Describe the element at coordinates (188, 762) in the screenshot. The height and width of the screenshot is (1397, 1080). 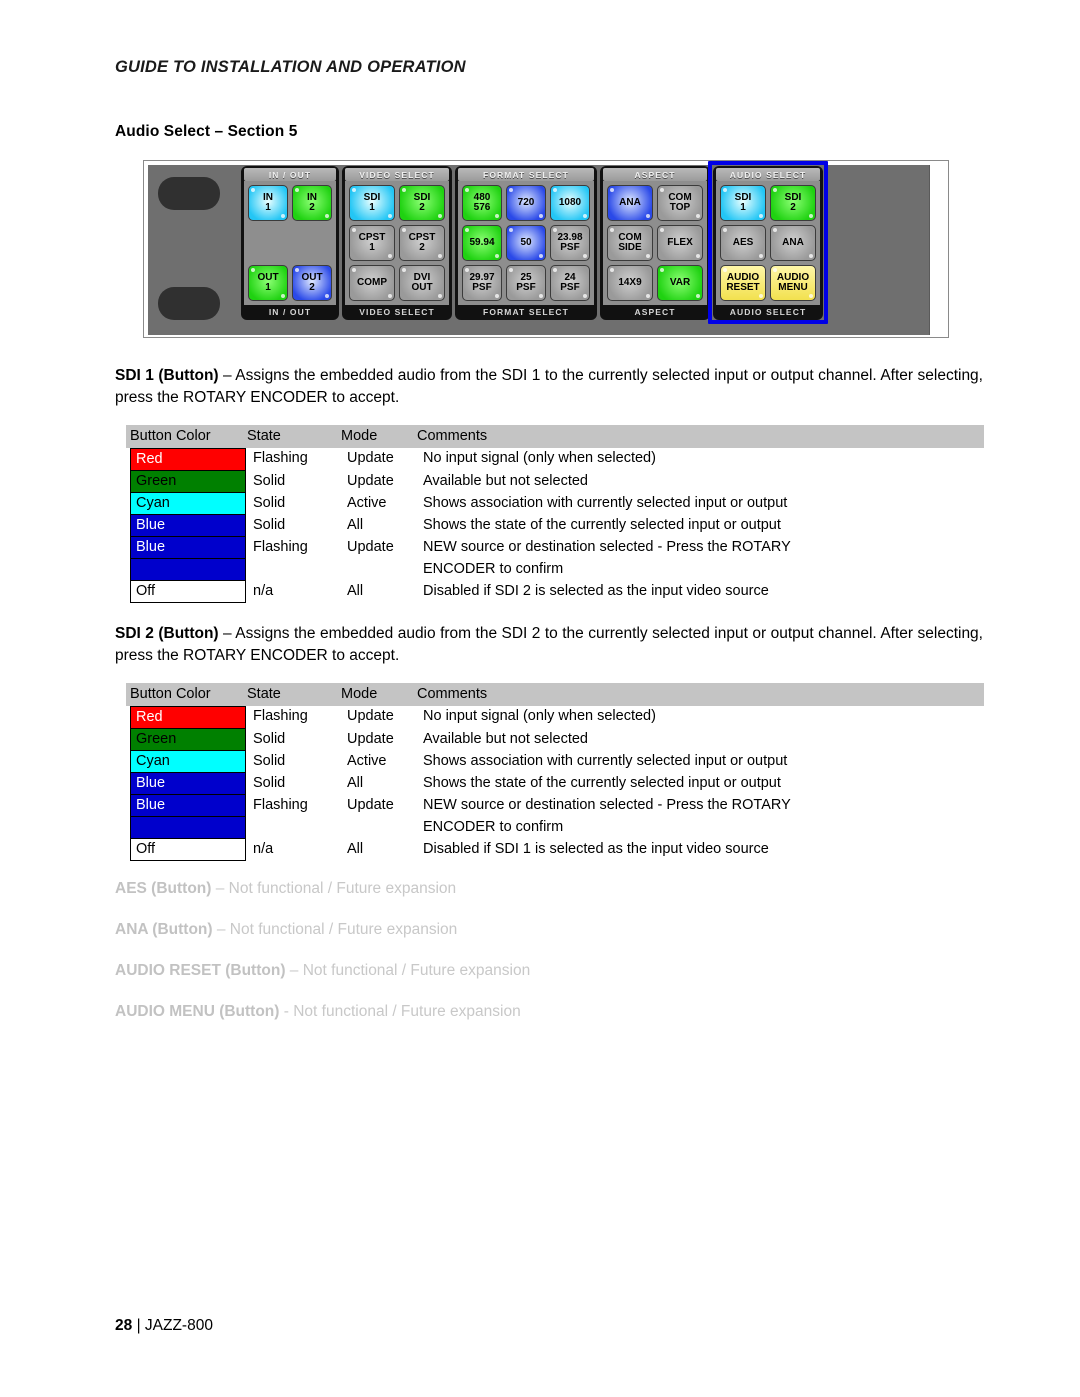
I see `color-swatch: Cyan` at that location.